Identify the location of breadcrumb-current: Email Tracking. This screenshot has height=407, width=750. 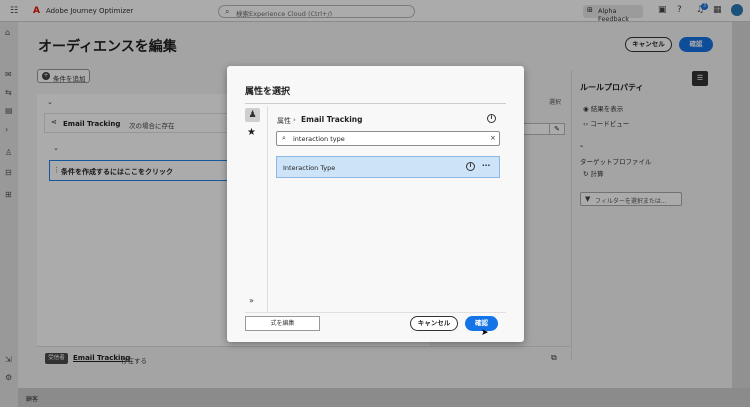
(332, 119).